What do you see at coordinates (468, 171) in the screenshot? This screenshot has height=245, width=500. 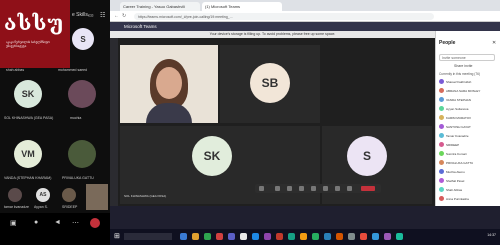 I see `people-list-item: Muchia Alemu` at bounding box center [468, 171].